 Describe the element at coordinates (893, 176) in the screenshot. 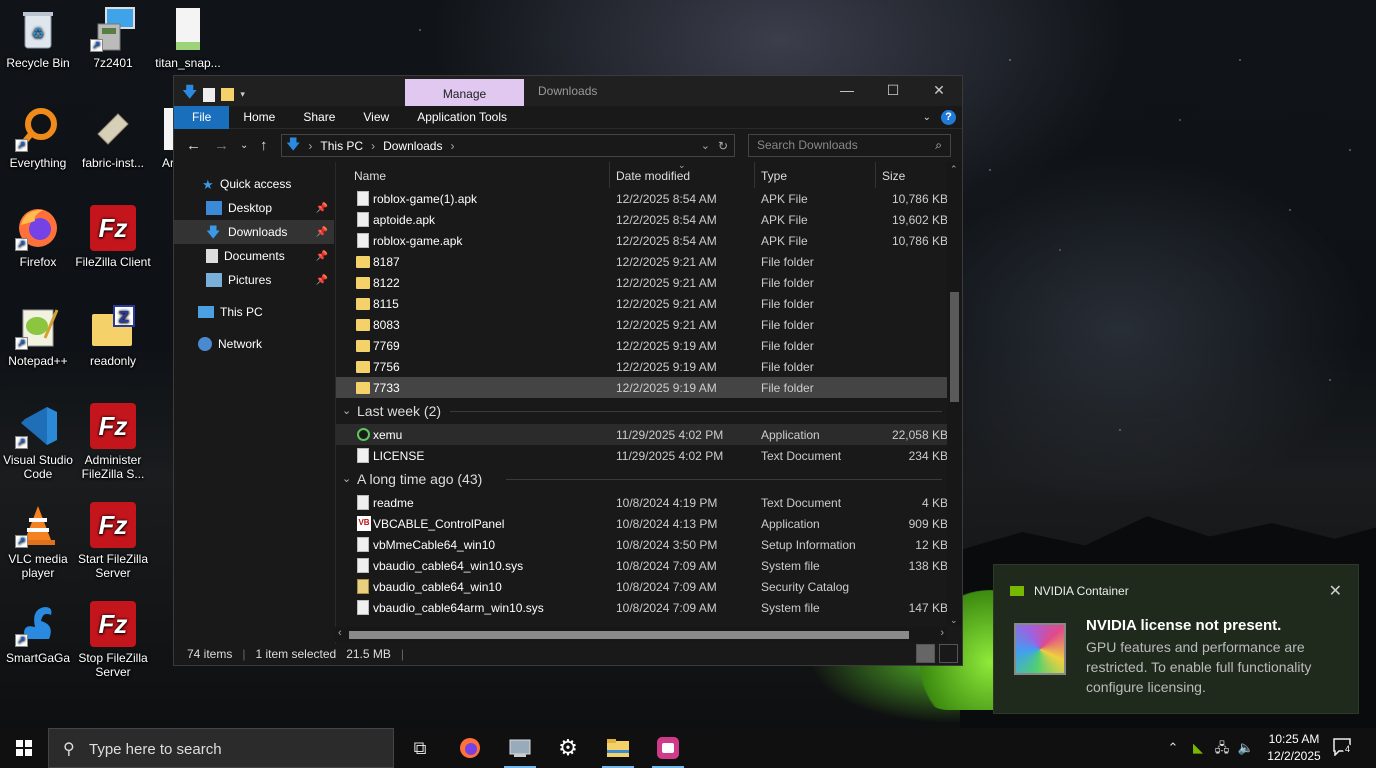

I see `column-size: Size` at that location.